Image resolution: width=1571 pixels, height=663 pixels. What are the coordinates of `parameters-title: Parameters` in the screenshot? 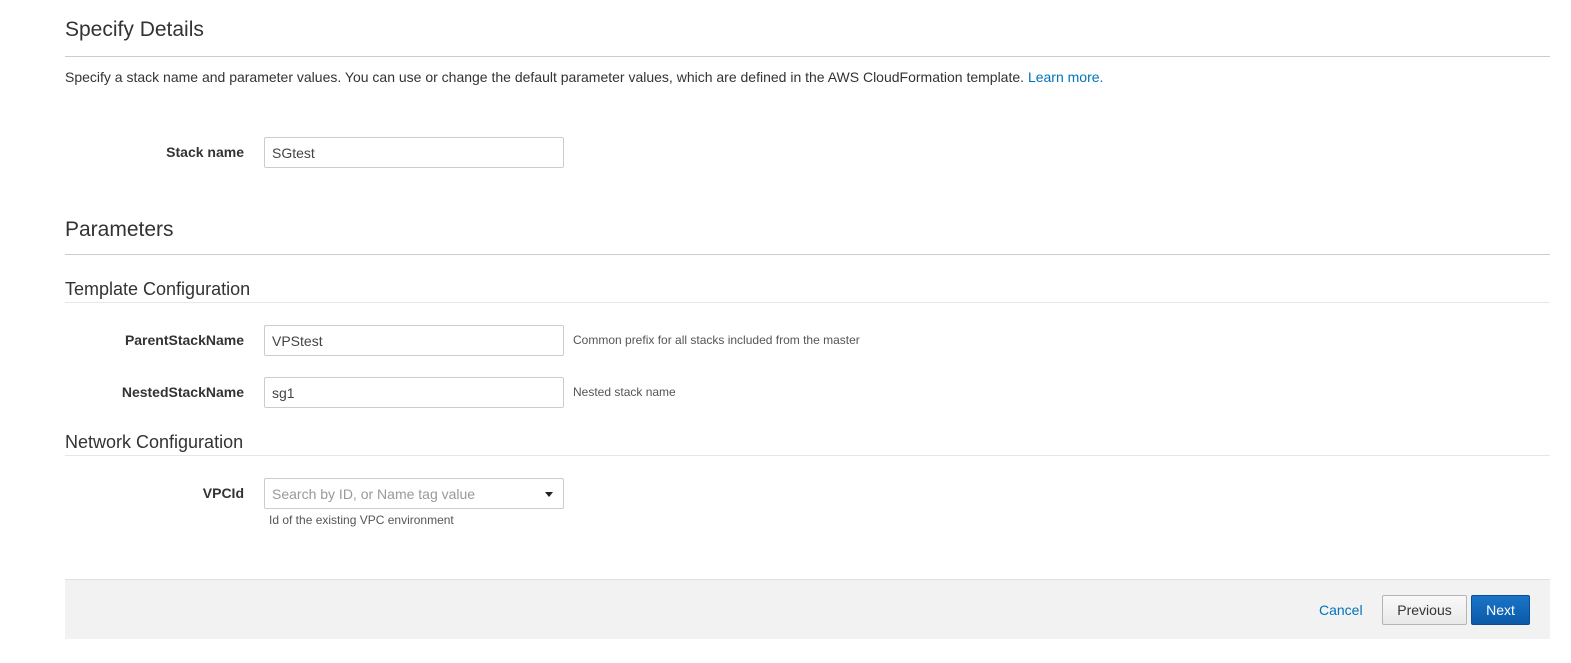 It's located at (119, 229).